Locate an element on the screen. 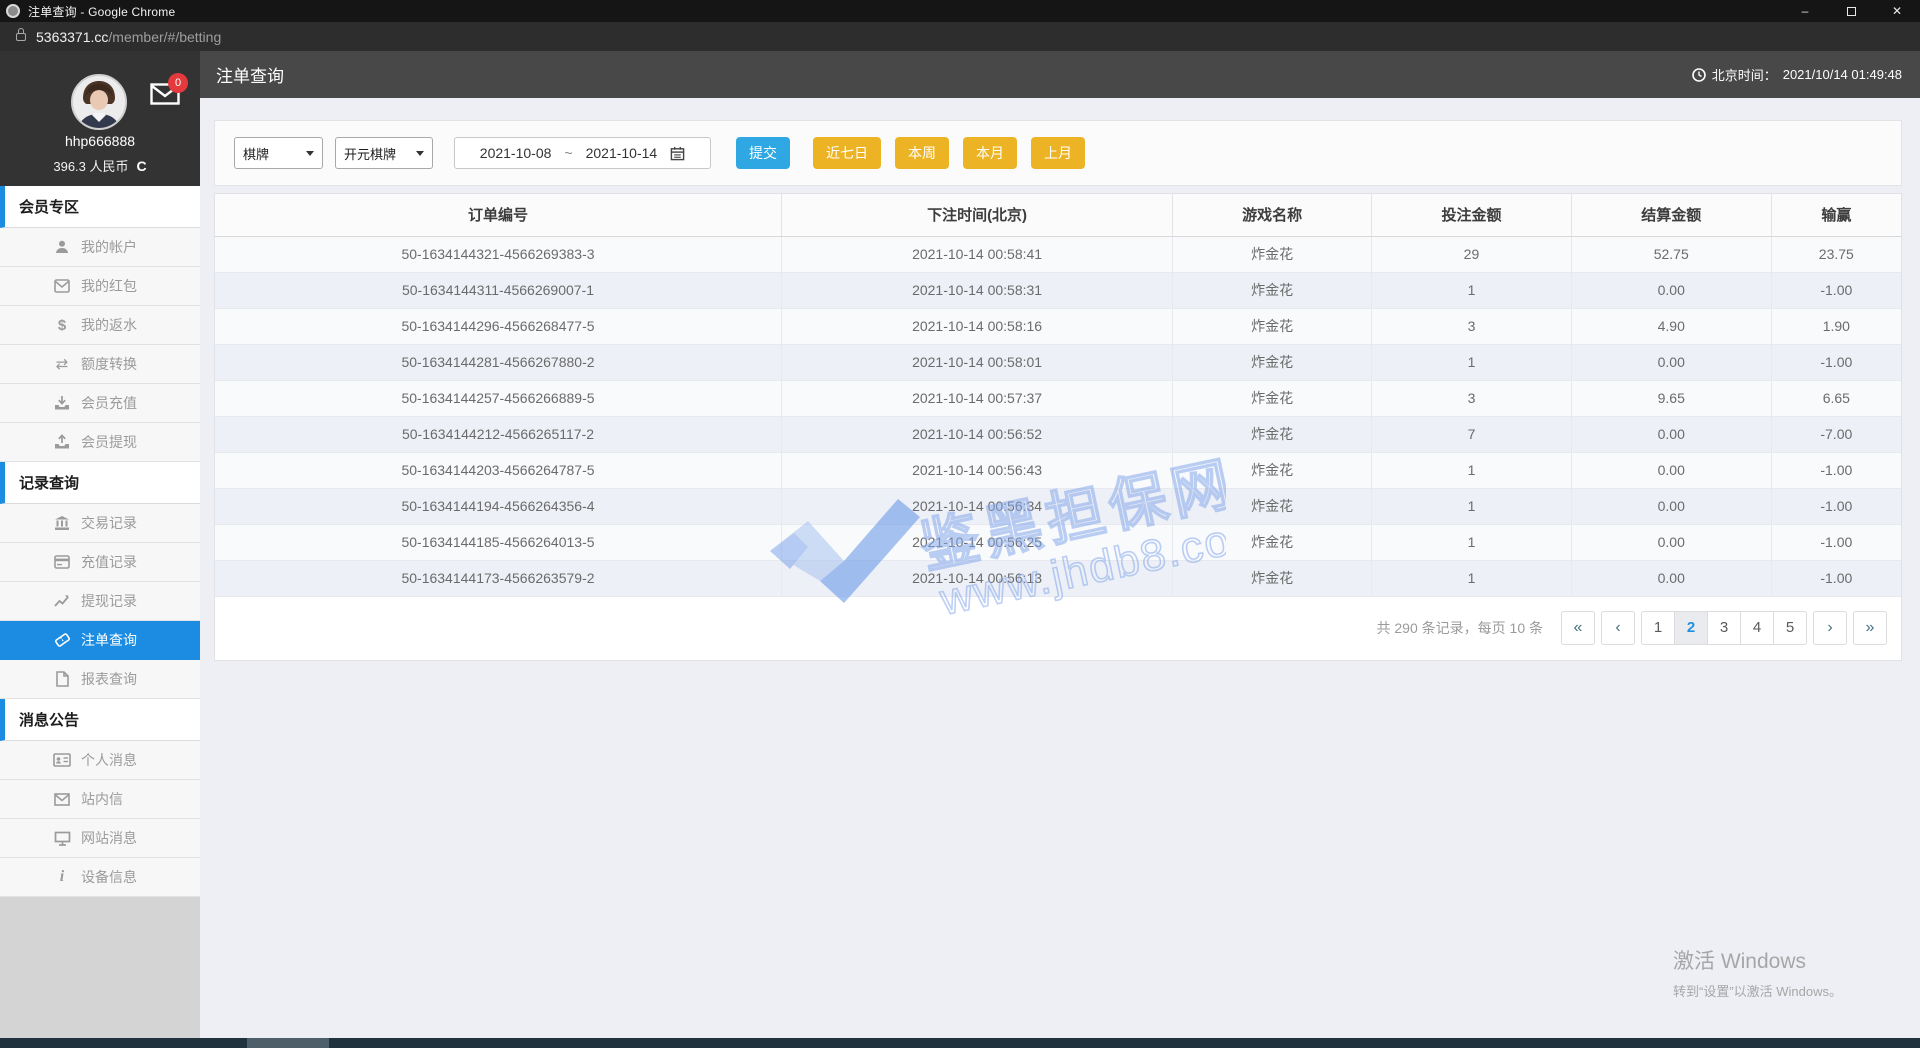  page-number-button: 1 is located at coordinates (1658, 627).